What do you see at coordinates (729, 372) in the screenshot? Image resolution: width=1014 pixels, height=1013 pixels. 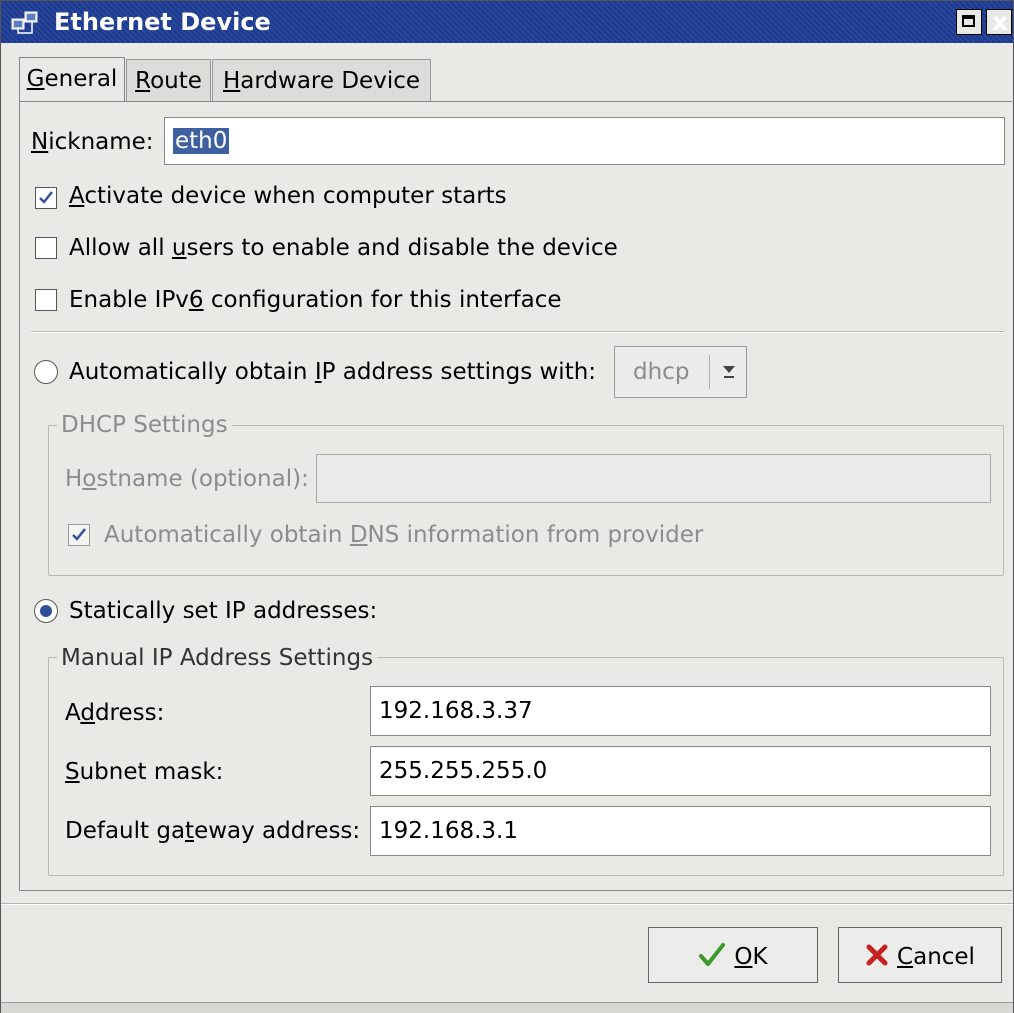 I see `chevron-down-icon` at bounding box center [729, 372].